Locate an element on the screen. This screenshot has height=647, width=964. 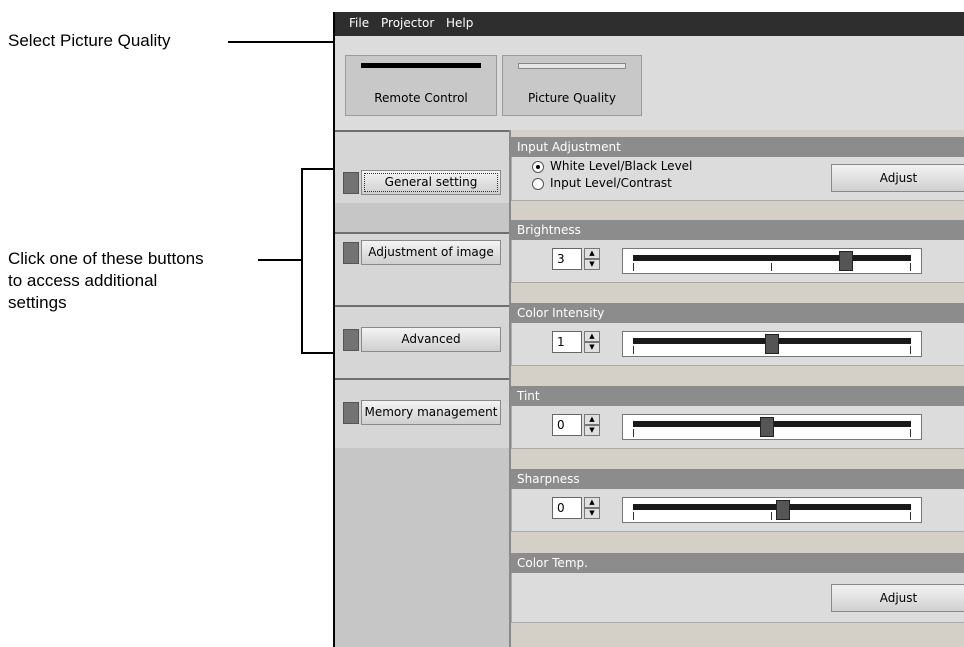
panel-color-intensity: Color Intensity 1 ▲ ▼ is located at coordinates (737, 334).